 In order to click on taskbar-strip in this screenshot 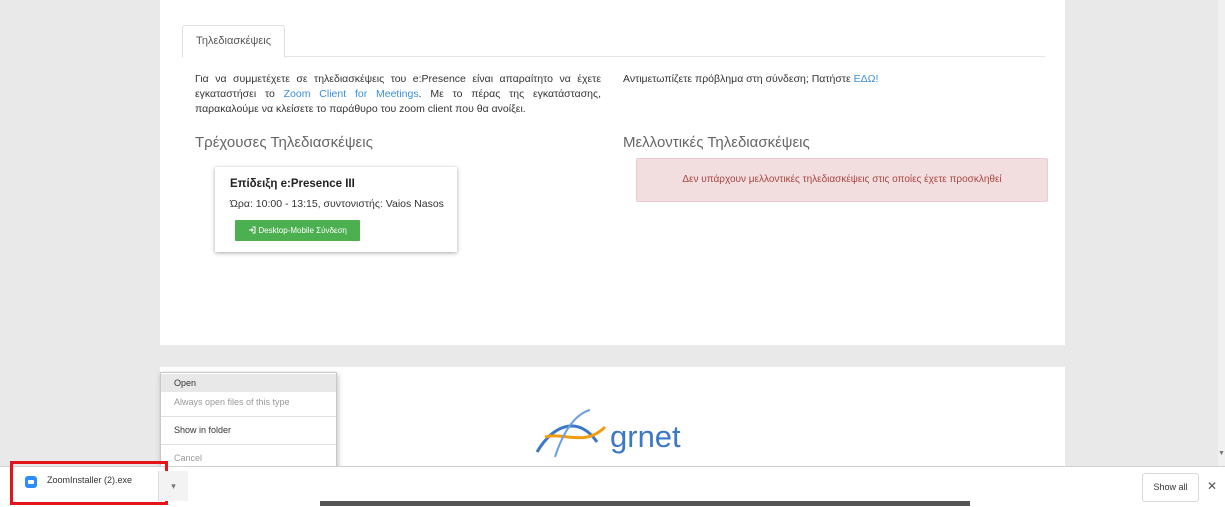, I will do `click(645, 503)`.